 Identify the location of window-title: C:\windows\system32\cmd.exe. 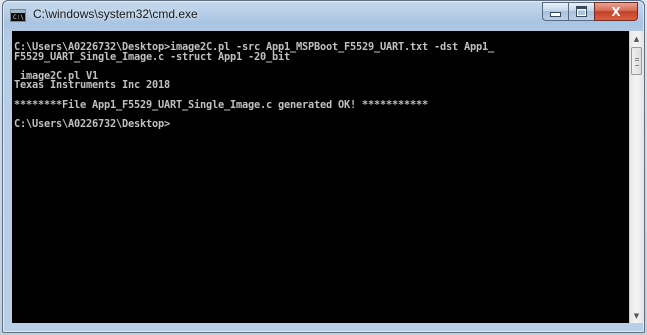
(115, 14).